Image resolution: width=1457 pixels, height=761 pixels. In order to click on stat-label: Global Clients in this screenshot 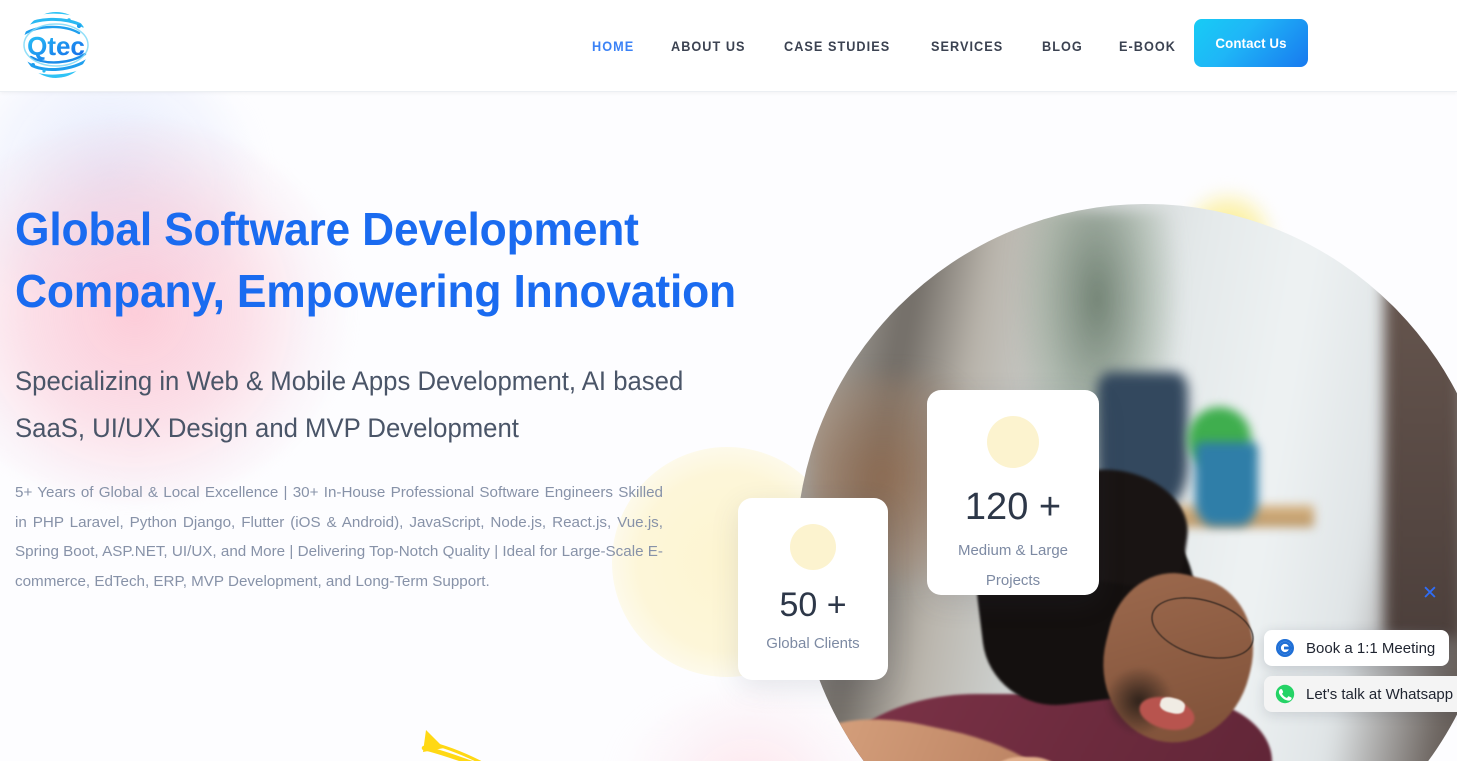, I will do `click(813, 643)`.